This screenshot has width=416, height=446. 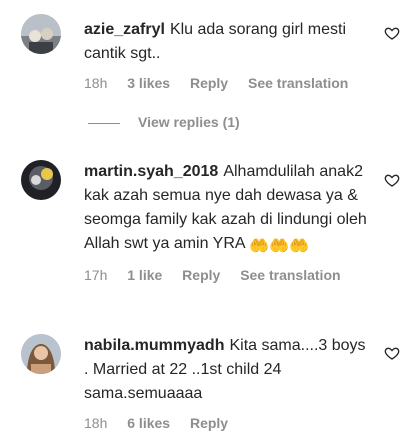 I want to click on username: nabila.mummyadh, so click(x=154, y=345).